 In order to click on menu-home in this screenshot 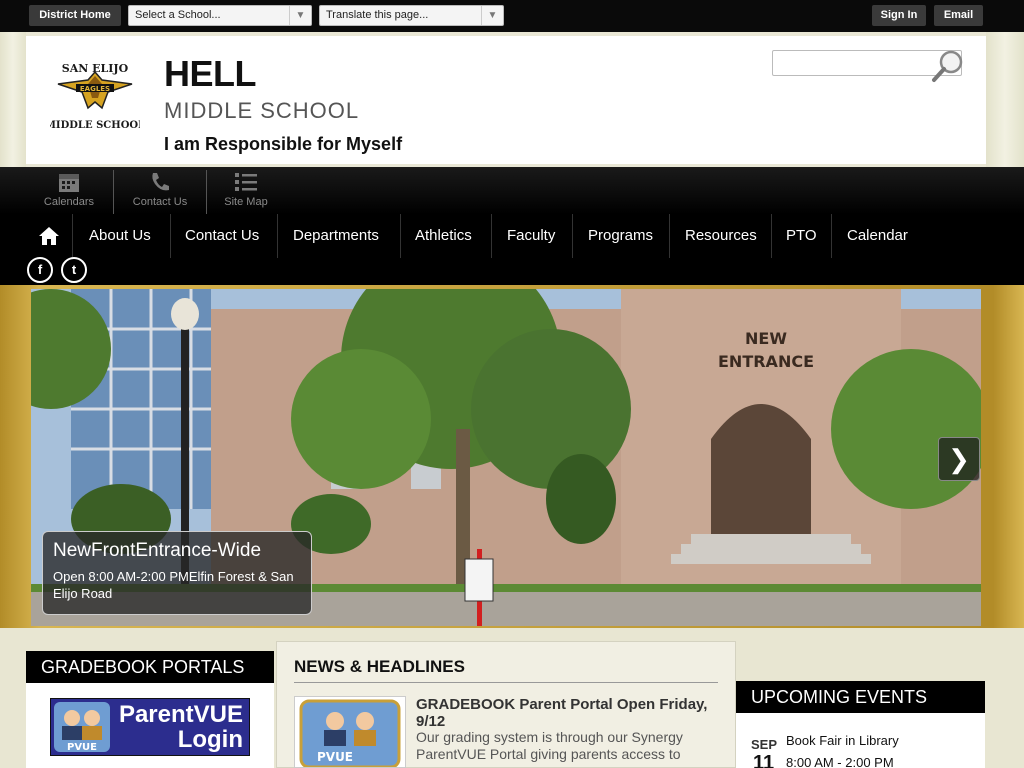, I will do `click(51, 236)`.